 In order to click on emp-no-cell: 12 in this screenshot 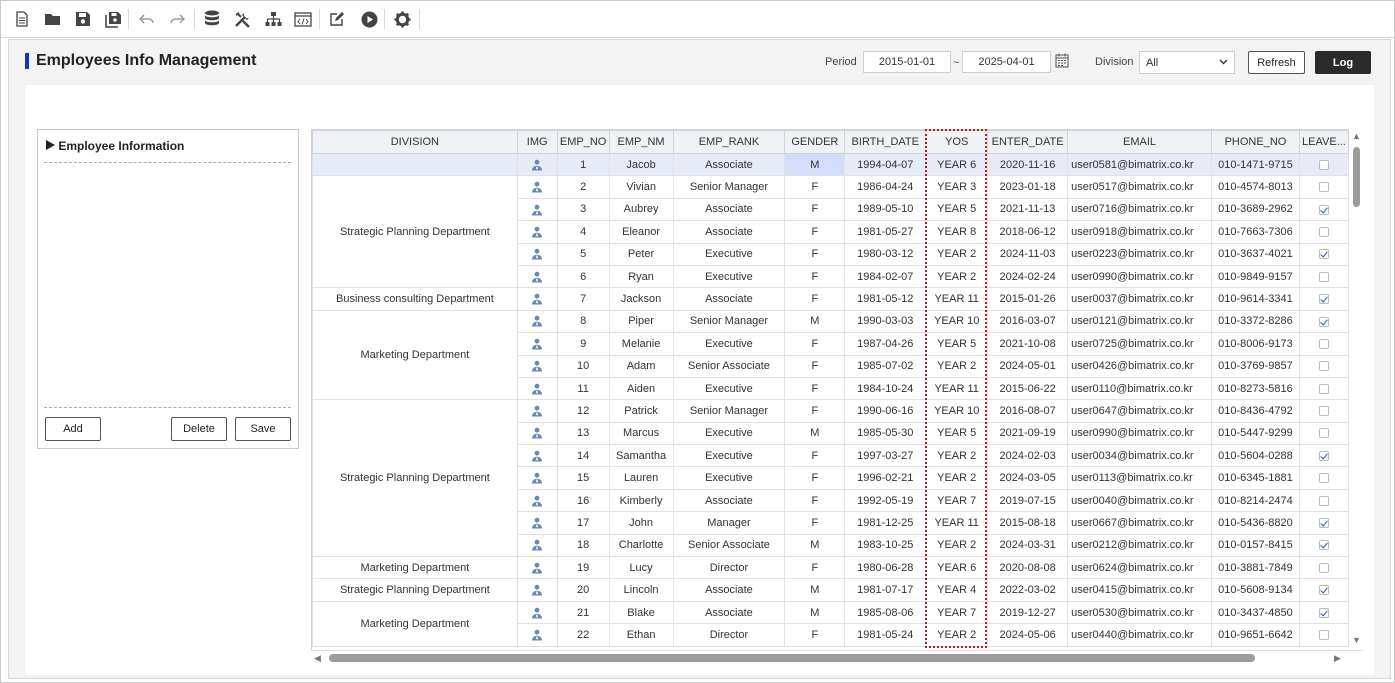, I will do `click(583, 411)`.